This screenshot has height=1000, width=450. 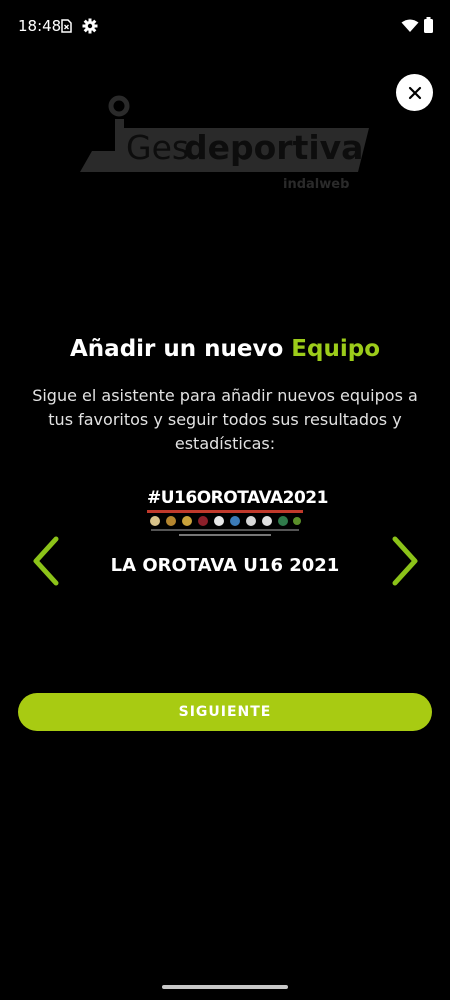 What do you see at coordinates (237, 514) in the screenshot?
I see `team-banner: #U16OROTAVA2021` at bounding box center [237, 514].